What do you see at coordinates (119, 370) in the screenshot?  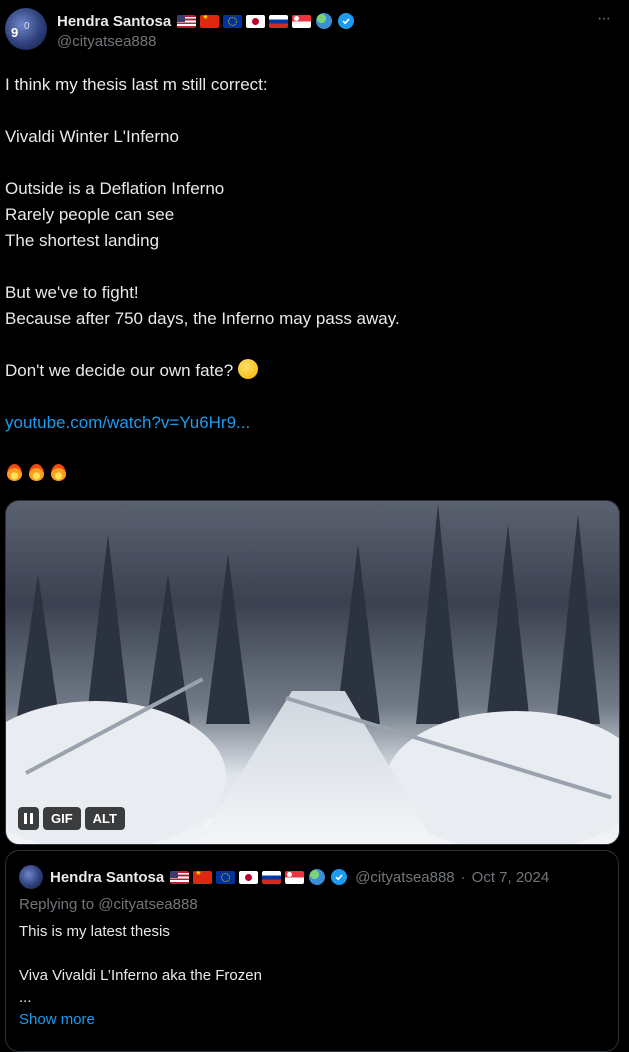 I see `fate-text: Don't we decide our own fate?` at bounding box center [119, 370].